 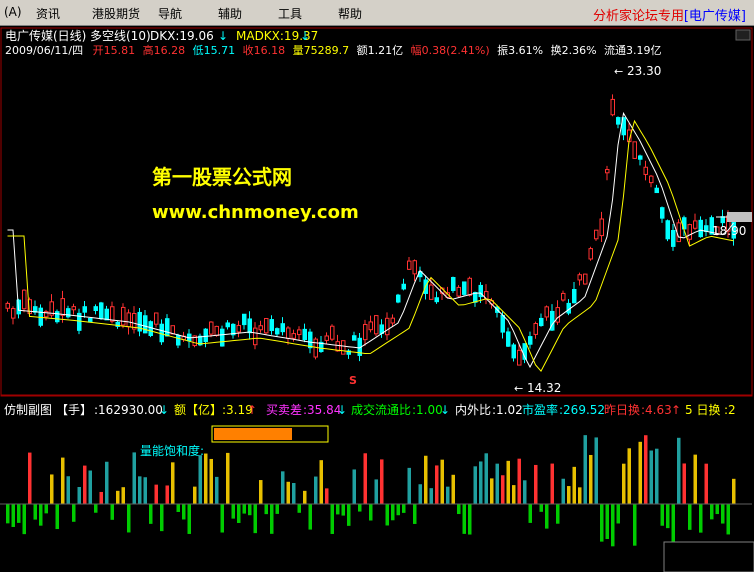 I want to click on brand-stock: [电广传媒], so click(x=715, y=14).